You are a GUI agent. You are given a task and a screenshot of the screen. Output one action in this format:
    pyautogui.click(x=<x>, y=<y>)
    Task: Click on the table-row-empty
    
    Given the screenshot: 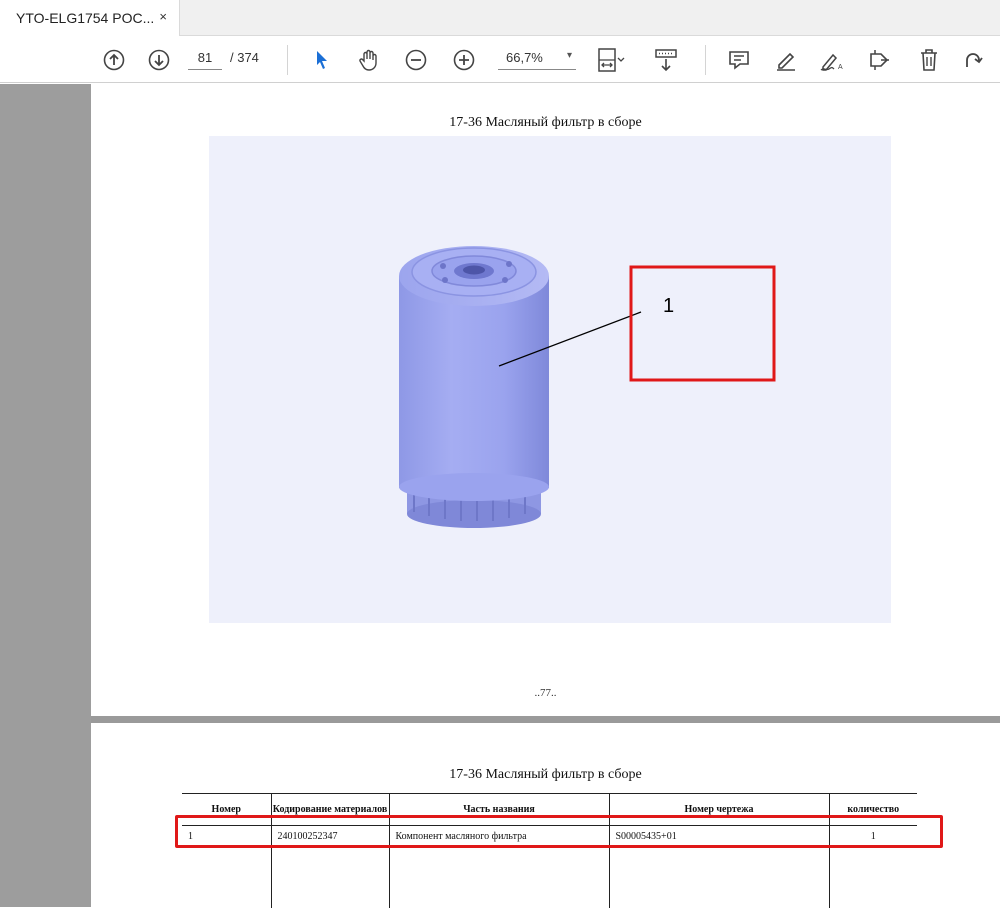 What is the action you would take?
    pyautogui.click(x=549, y=877)
    